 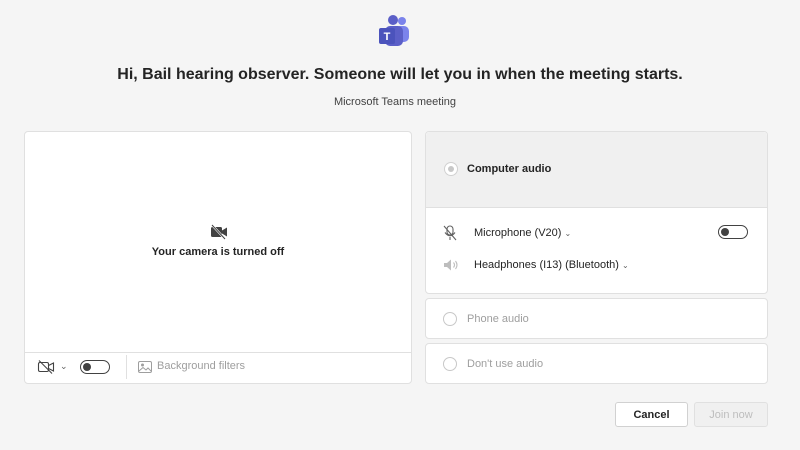 What do you see at coordinates (731, 414) in the screenshot?
I see `join-now-button: Join now` at bounding box center [731, 414].